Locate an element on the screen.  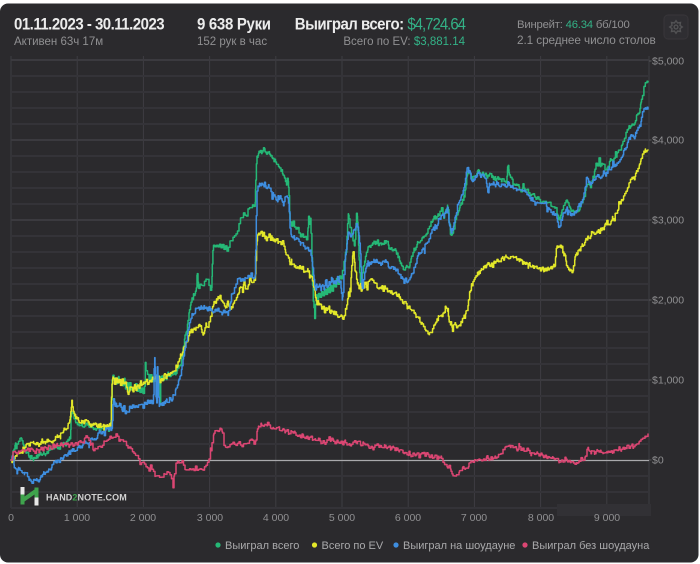
svg-text: 6 000 is located at coordinates (408, 518).